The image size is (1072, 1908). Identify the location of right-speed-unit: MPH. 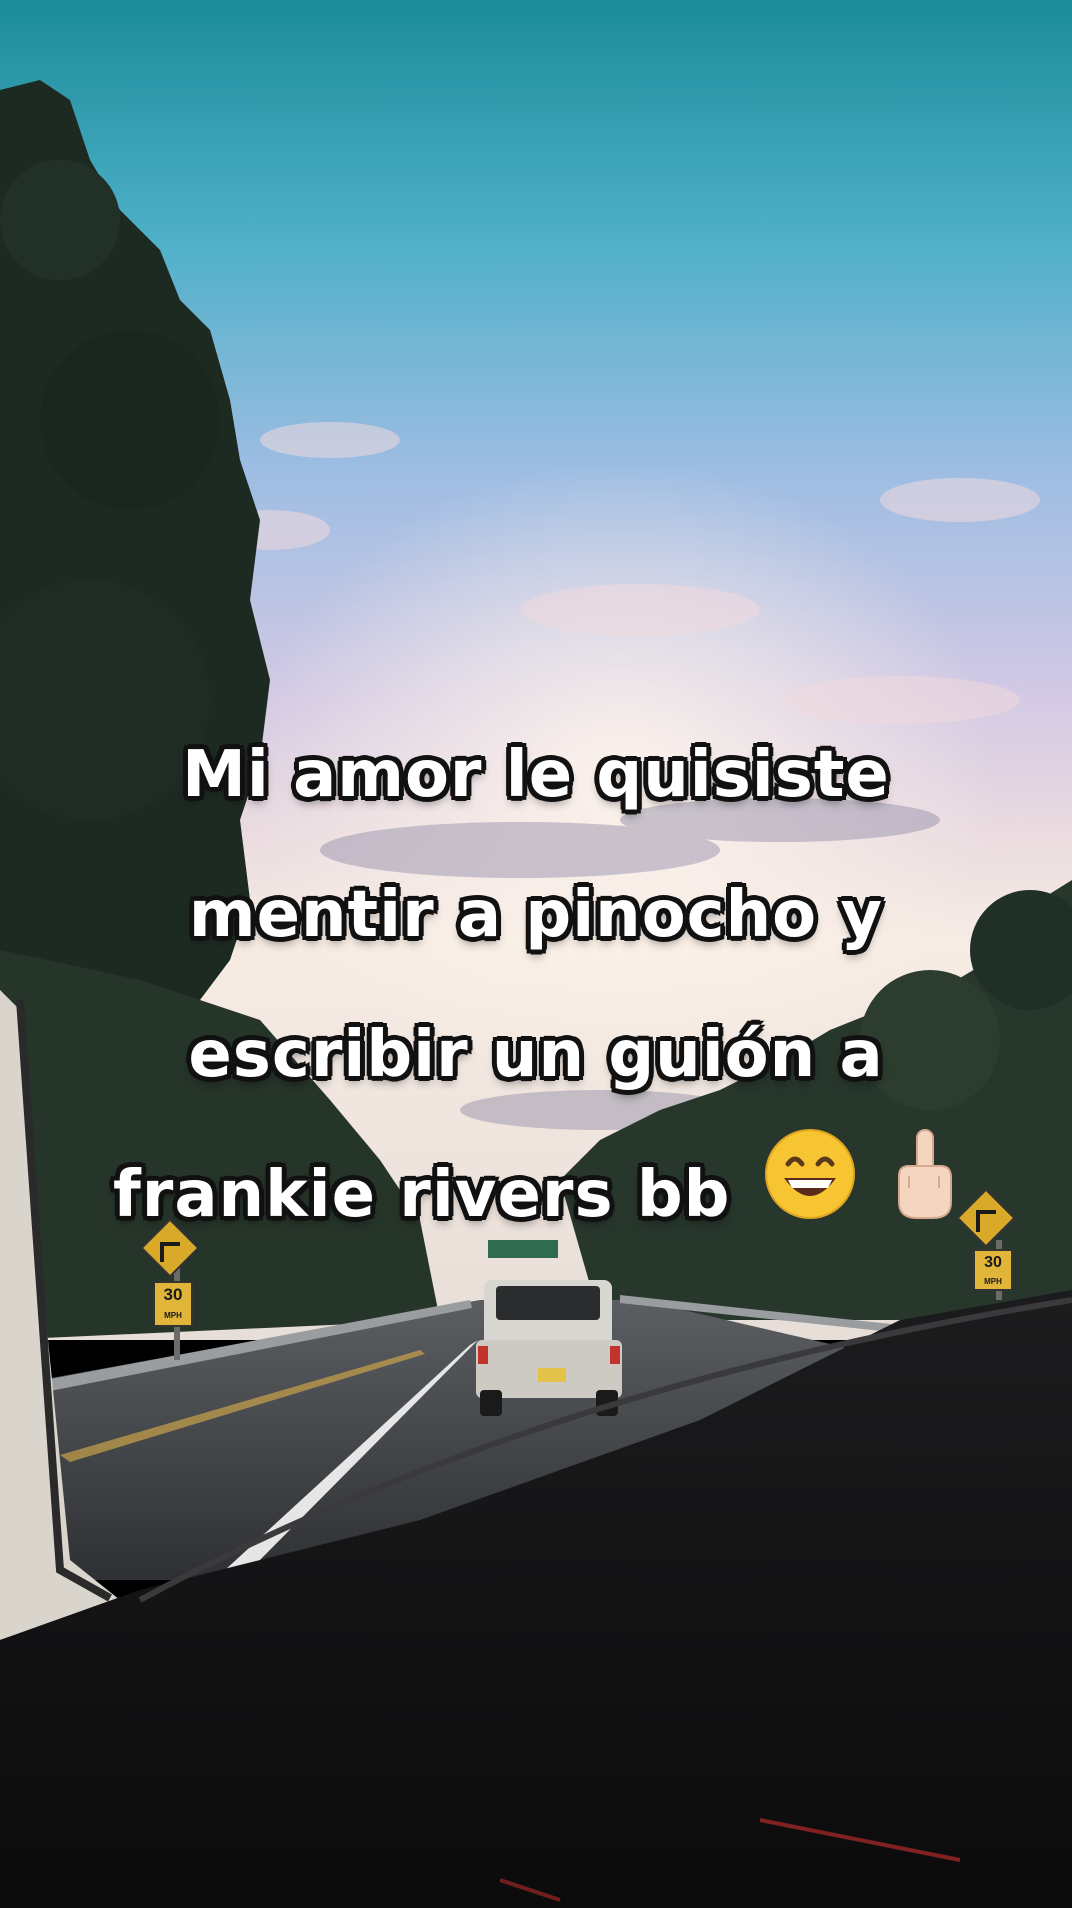
(993, 1281).